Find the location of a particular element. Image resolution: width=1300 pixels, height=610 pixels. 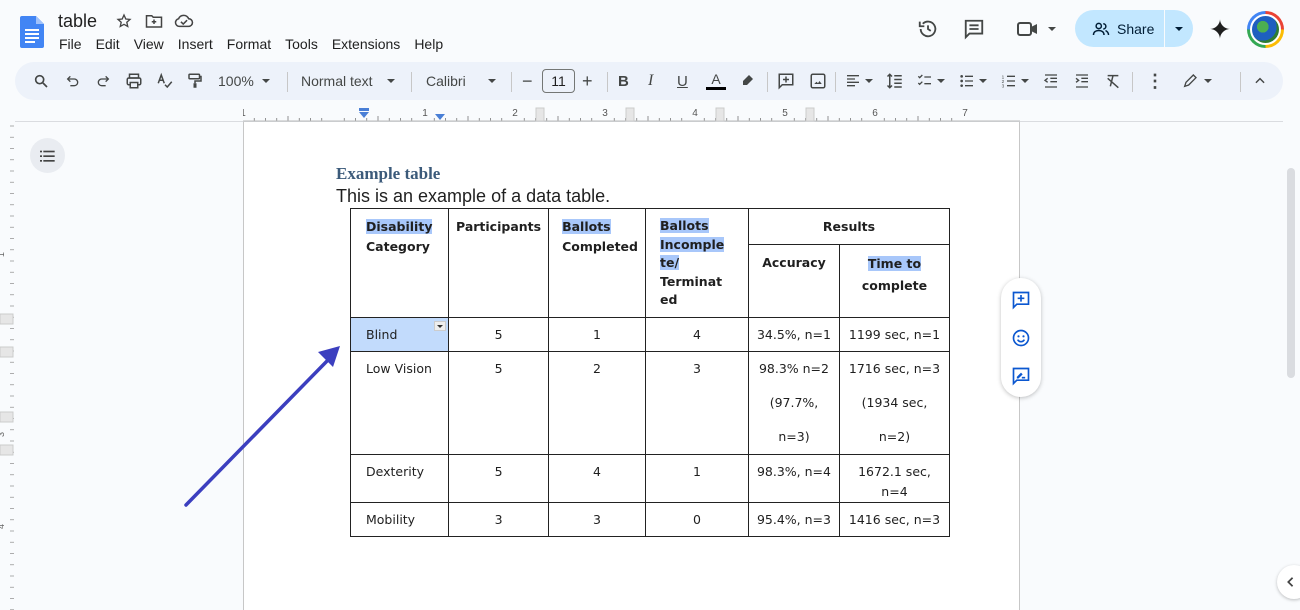

more-options-icon: ⋮ is located at coordinates (1155, 81).